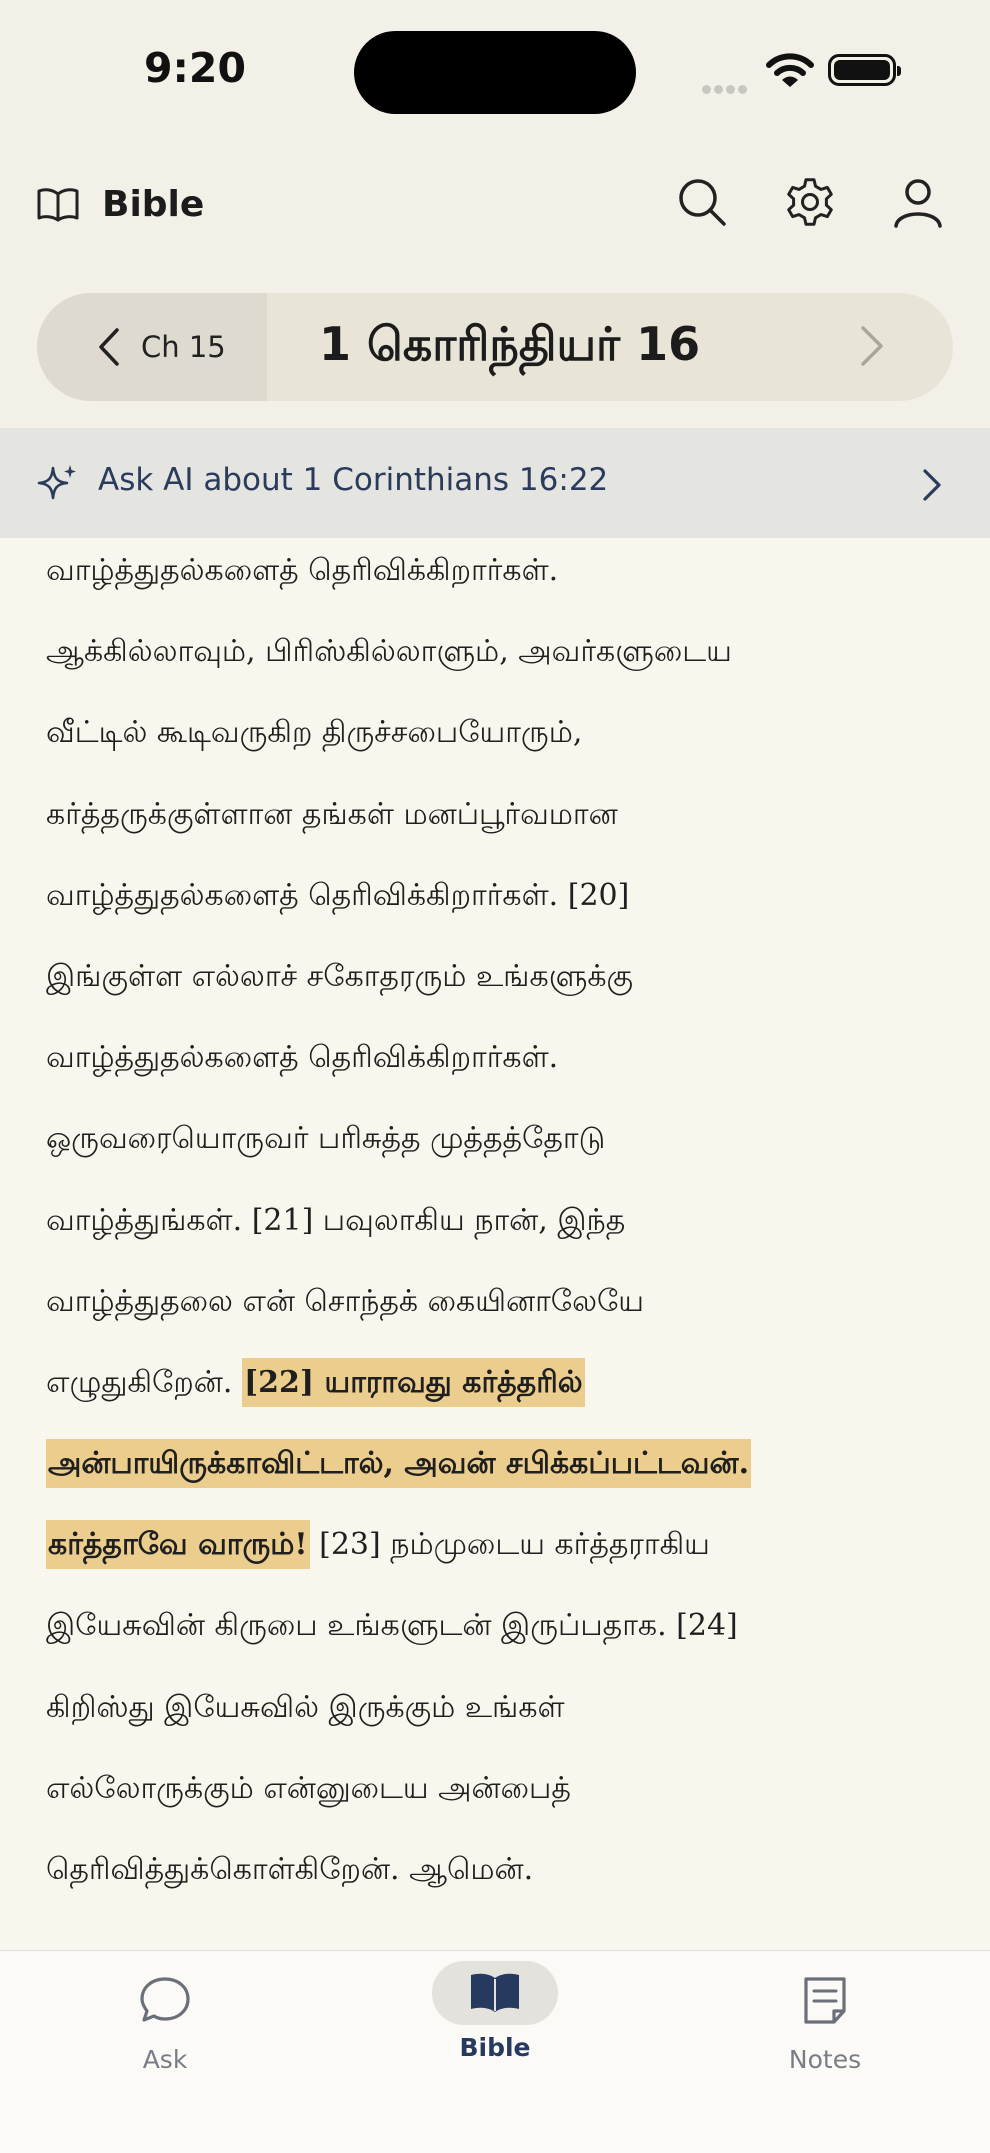 This screenshot has height=2153, width=990. I want to click on open-book-icon, so click(58, 205).